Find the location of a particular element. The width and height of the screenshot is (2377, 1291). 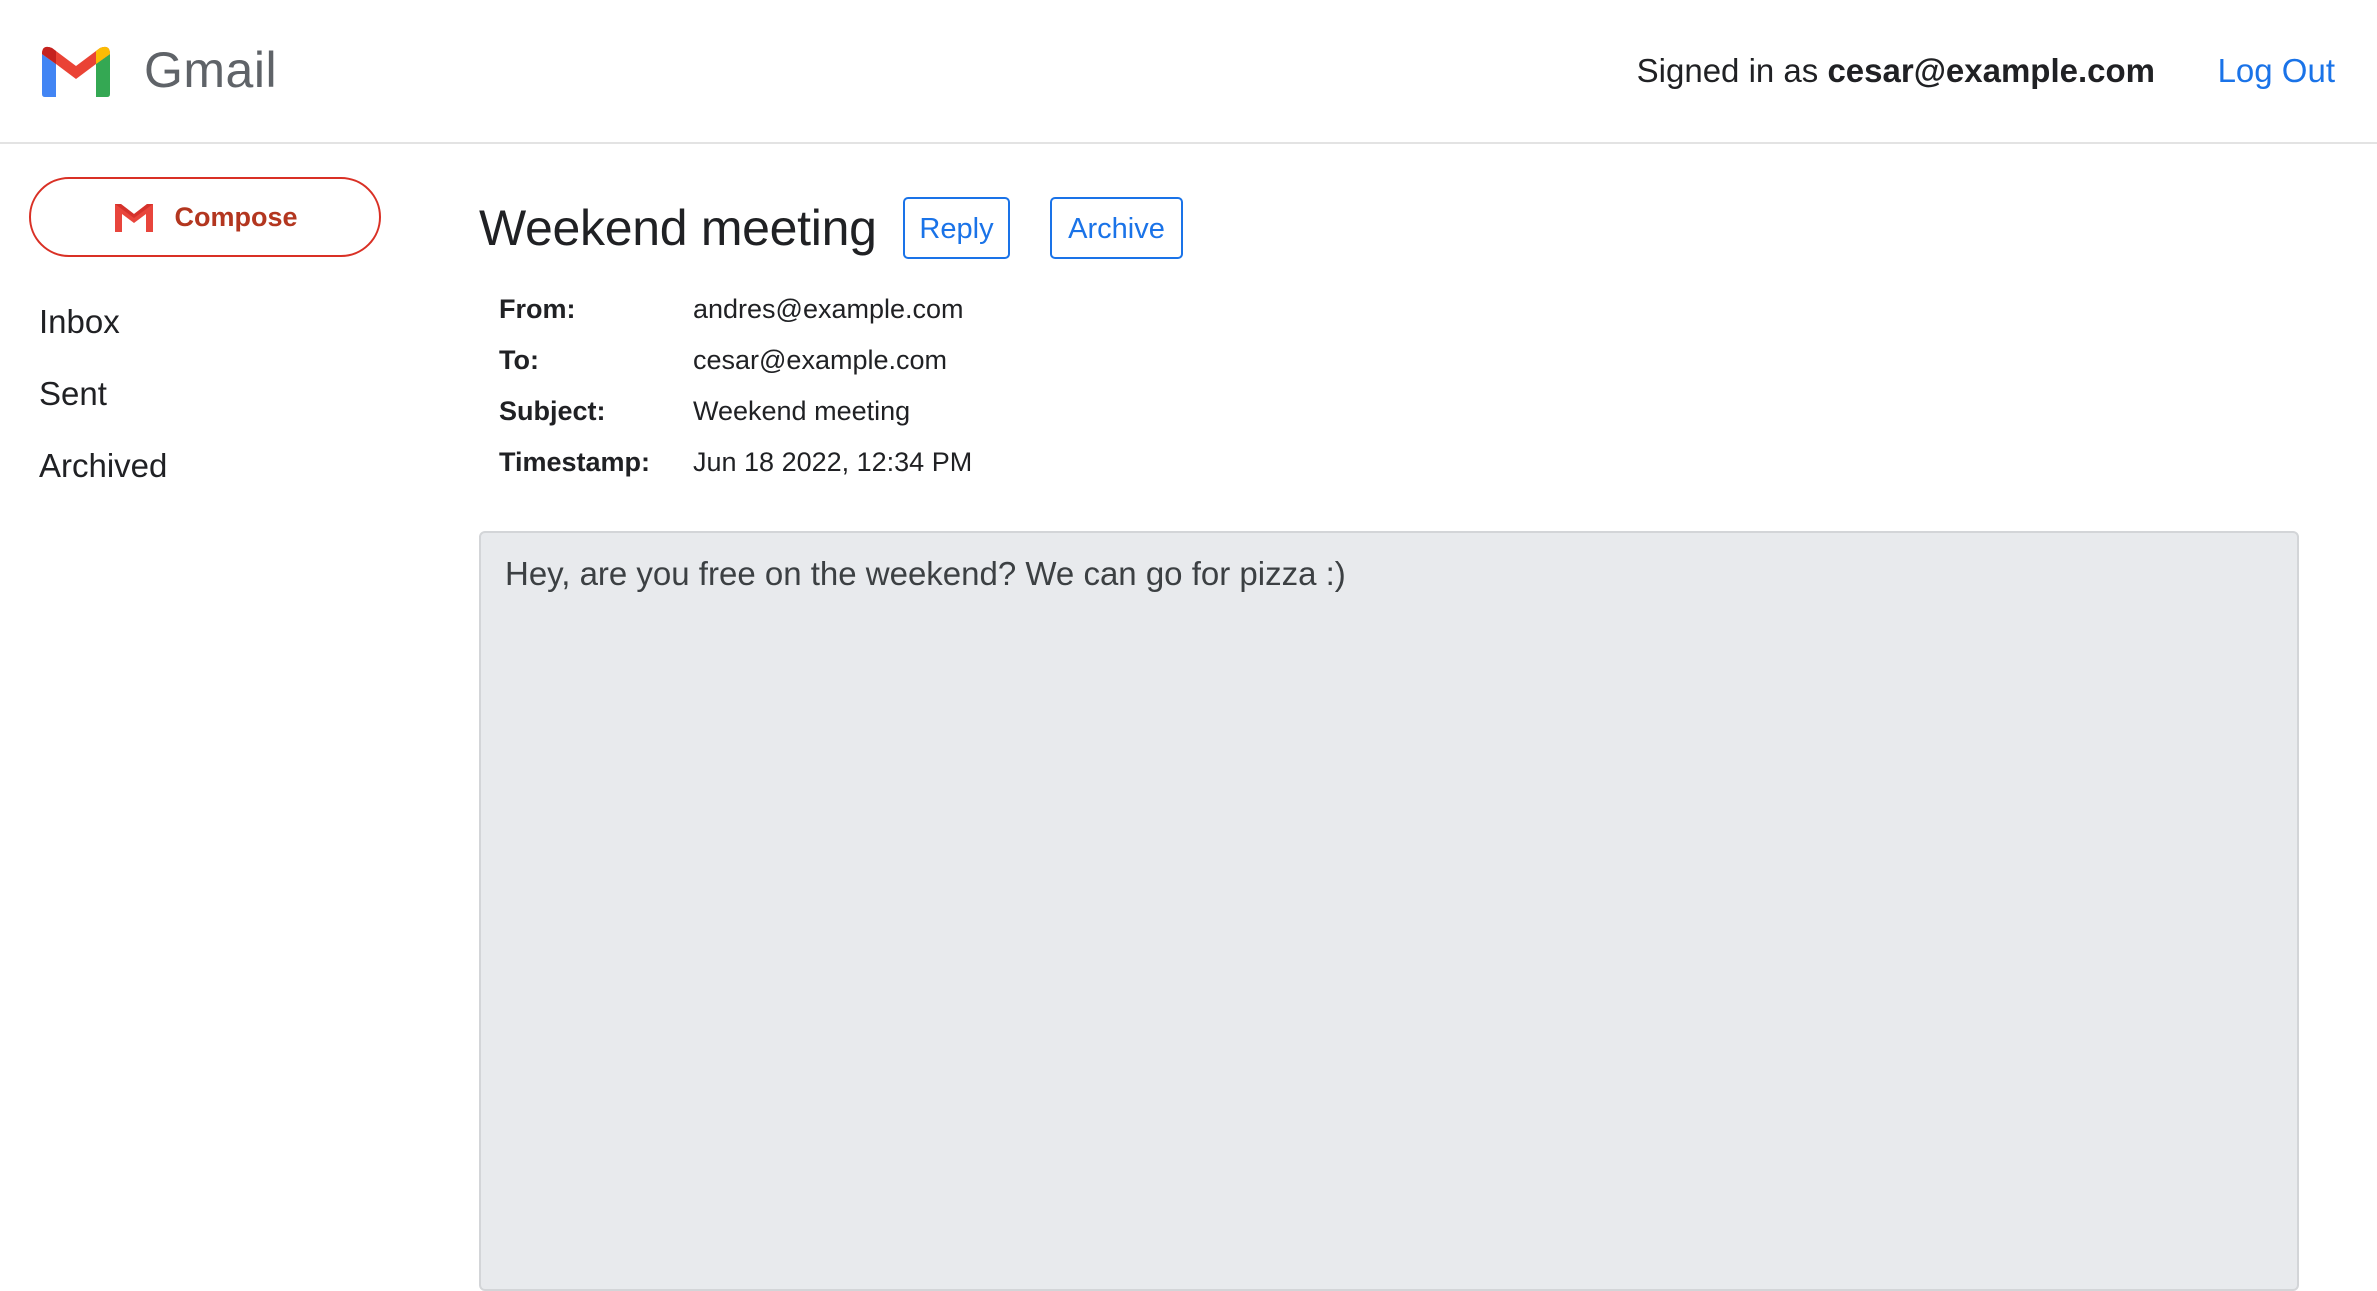

meta-row-from: From: andres@example.com is located at coordinates (735, 309).